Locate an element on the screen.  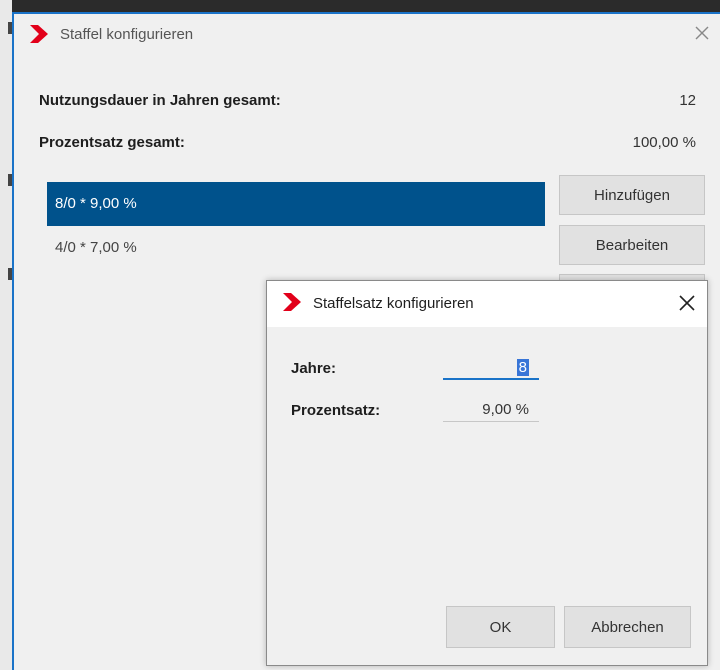
list-item: 4/0 * 7,00 % is located at coordinates (296, 248).